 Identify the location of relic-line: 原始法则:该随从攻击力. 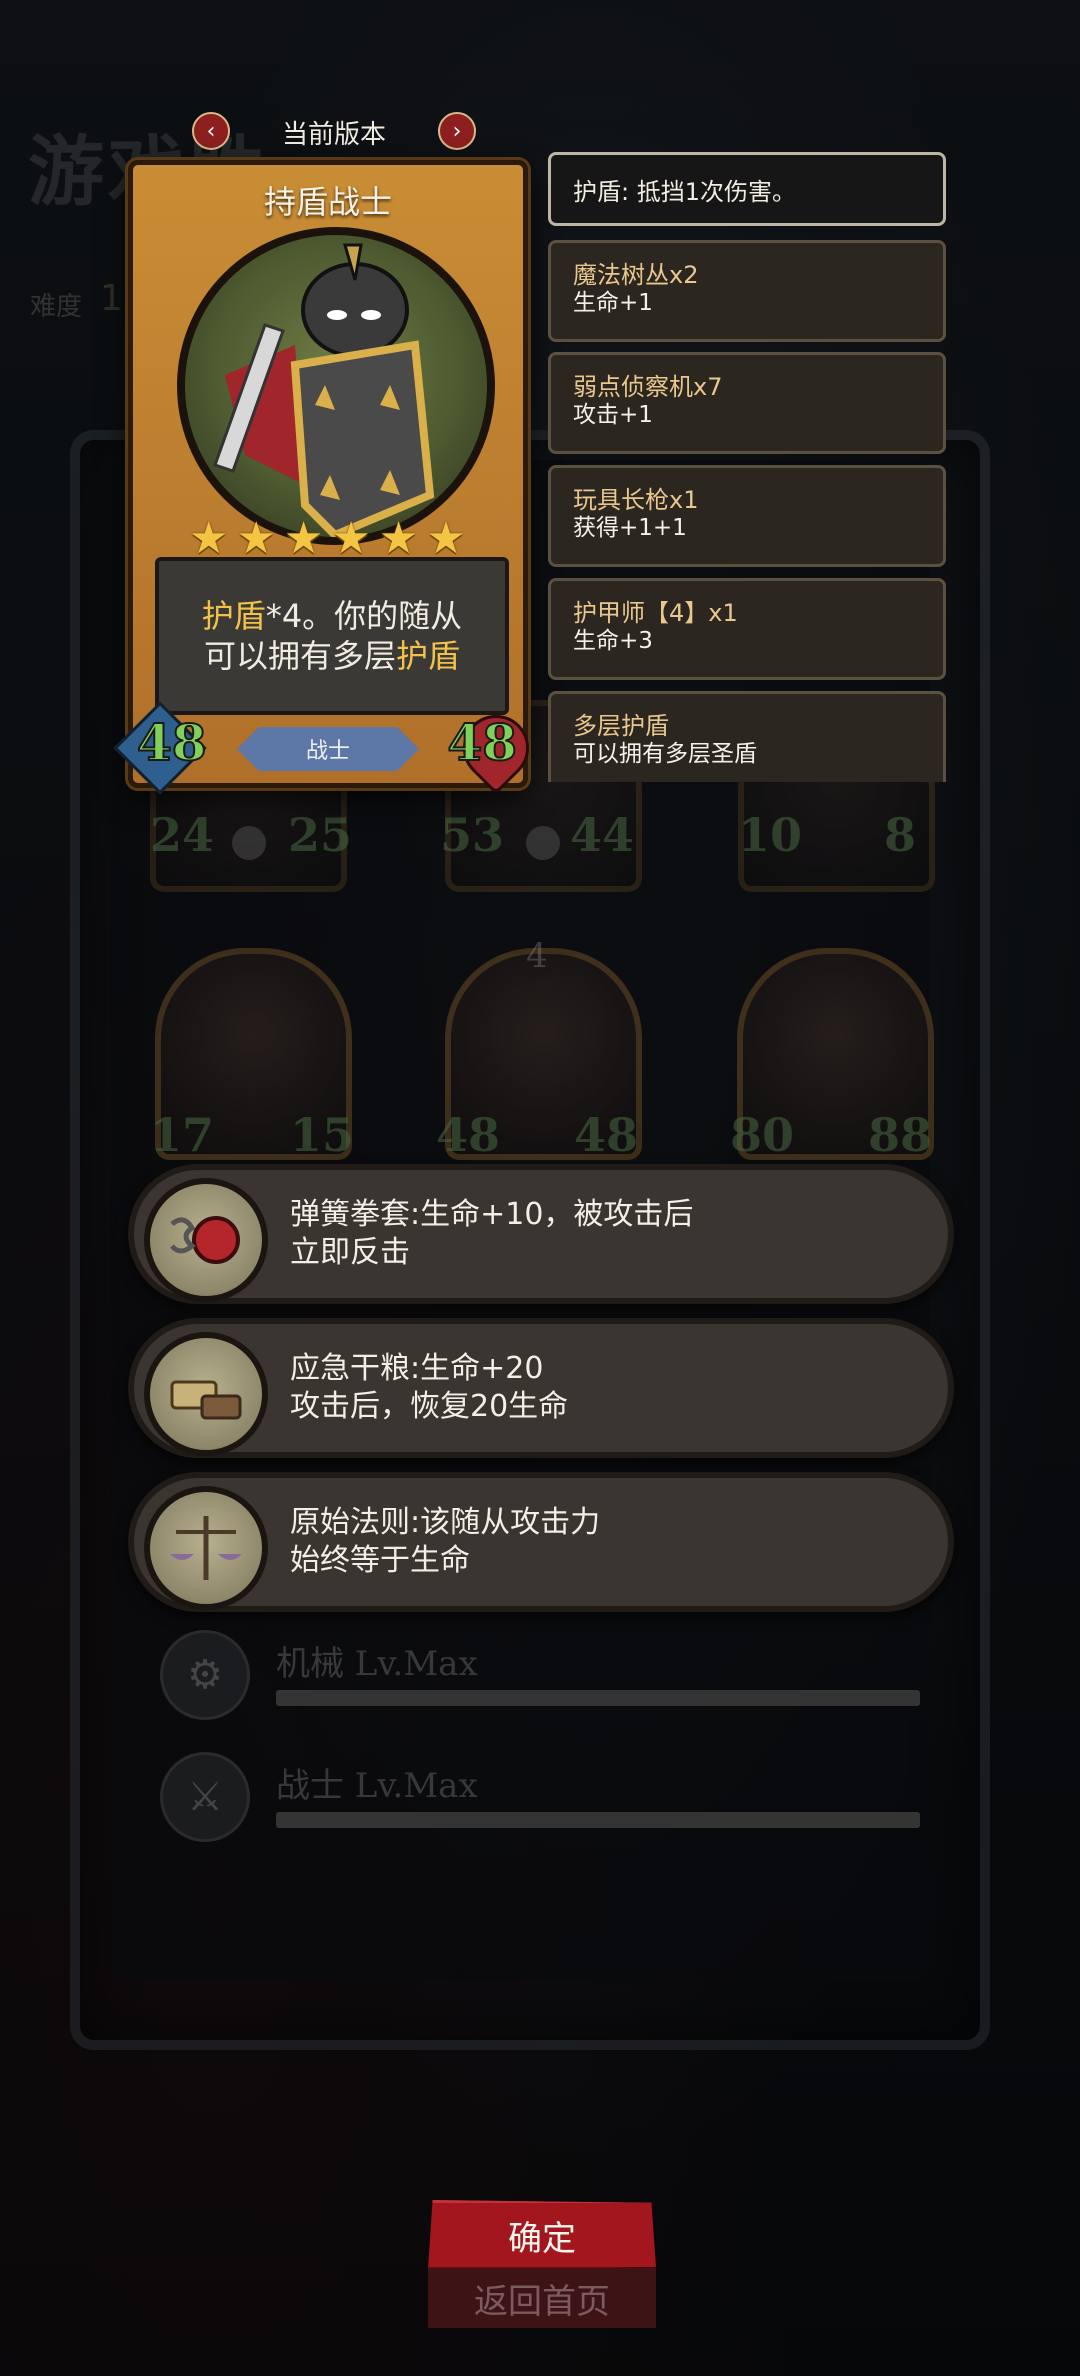
(445, 1522).